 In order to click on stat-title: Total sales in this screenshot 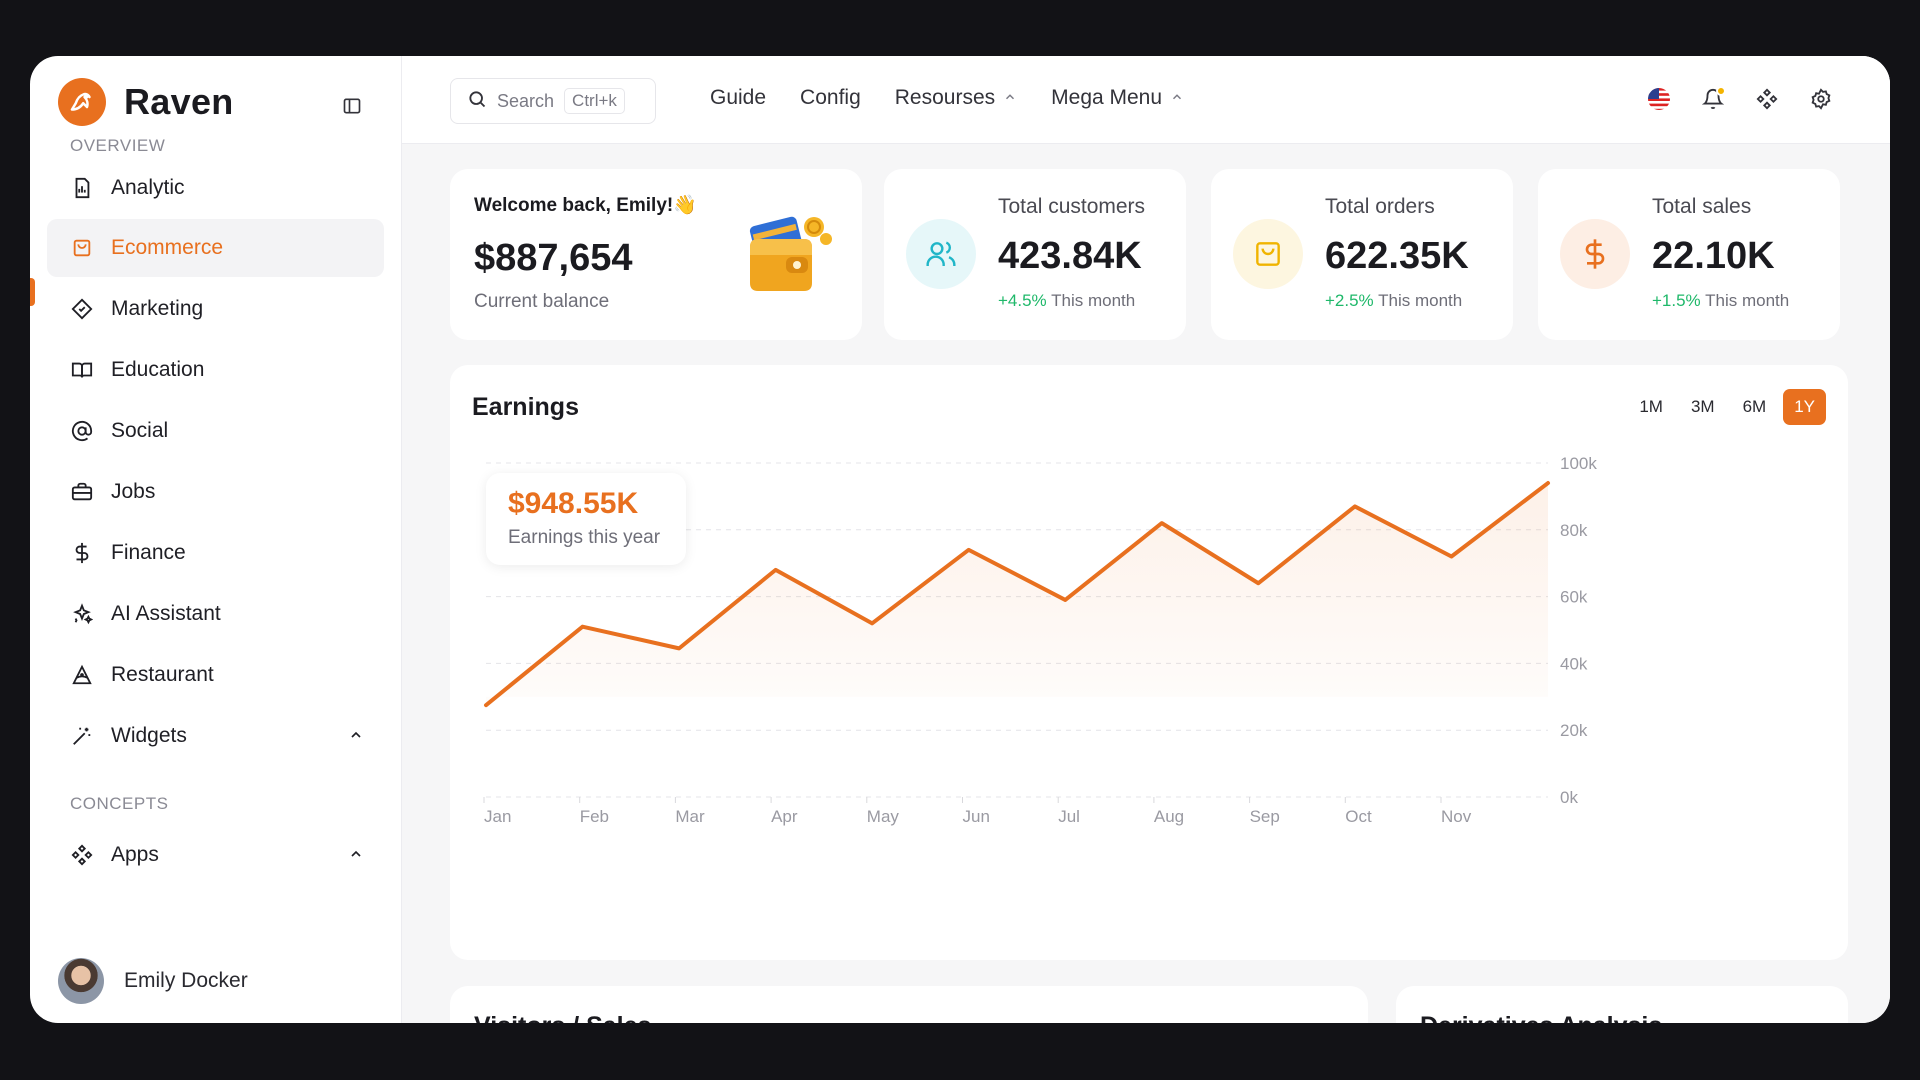, I will do `click(1702, 206)`.